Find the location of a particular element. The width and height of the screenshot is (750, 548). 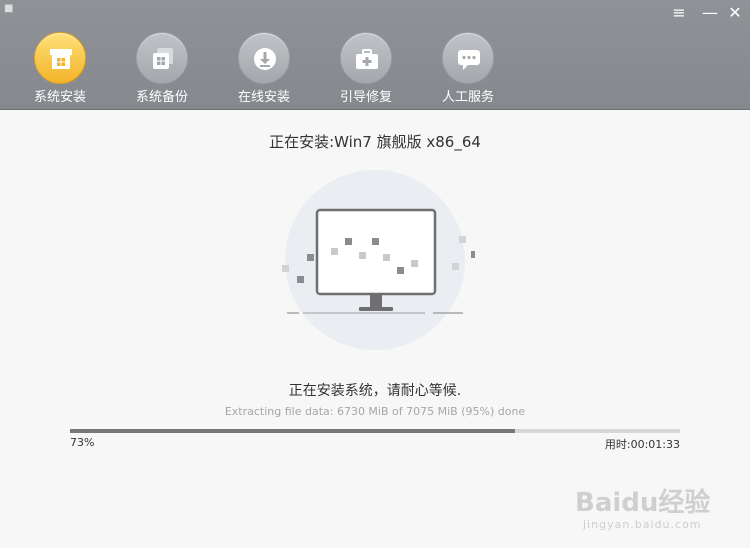

nav-item-boot-repair: 引导修复 is located at coordinates (366, 55).